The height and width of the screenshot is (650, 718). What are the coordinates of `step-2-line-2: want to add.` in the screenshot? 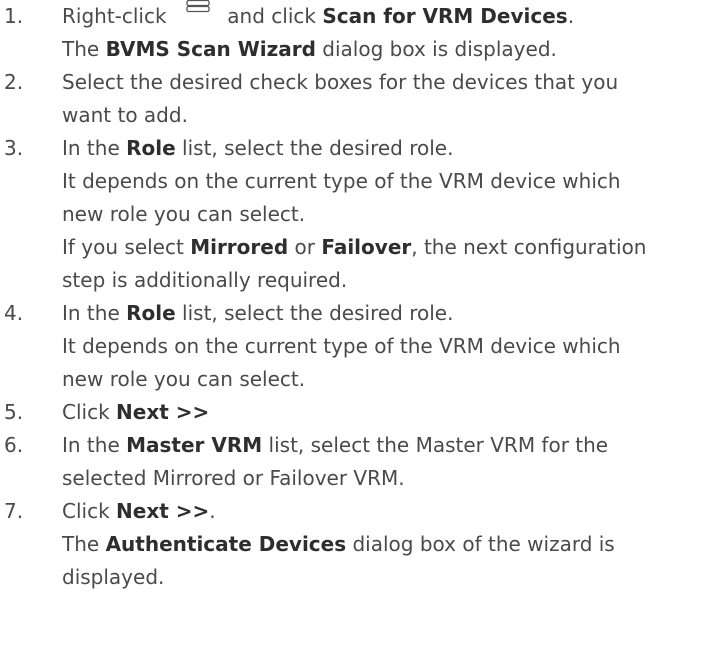 It's located at (125, 115).